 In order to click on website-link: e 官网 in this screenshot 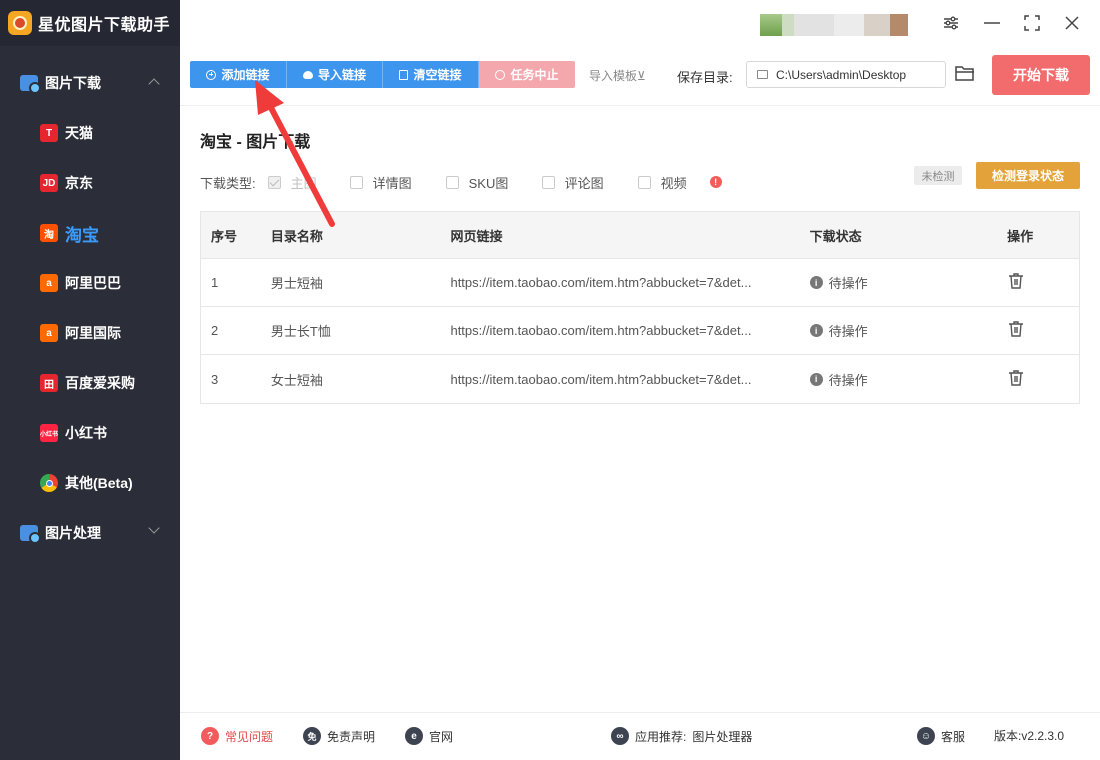, I will do `click(429, 736)`.